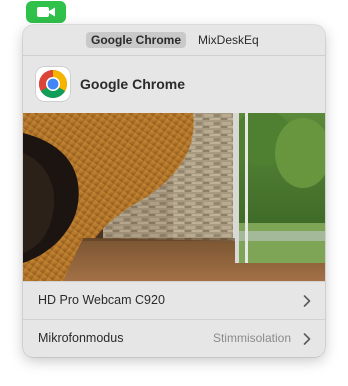 The image size is (348, 386). I want to click on mic-mode-row: Mikrofonmodus Stimmisolation, so click(174, 338).